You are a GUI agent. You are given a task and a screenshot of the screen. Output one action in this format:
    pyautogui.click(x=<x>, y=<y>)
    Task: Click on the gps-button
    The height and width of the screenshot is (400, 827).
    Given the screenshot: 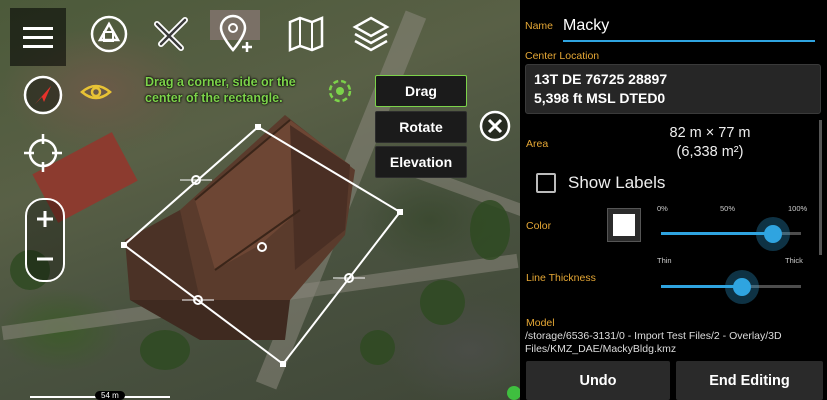 What is the action you would take?
    pyautogui.click(x=43, y=153)
    